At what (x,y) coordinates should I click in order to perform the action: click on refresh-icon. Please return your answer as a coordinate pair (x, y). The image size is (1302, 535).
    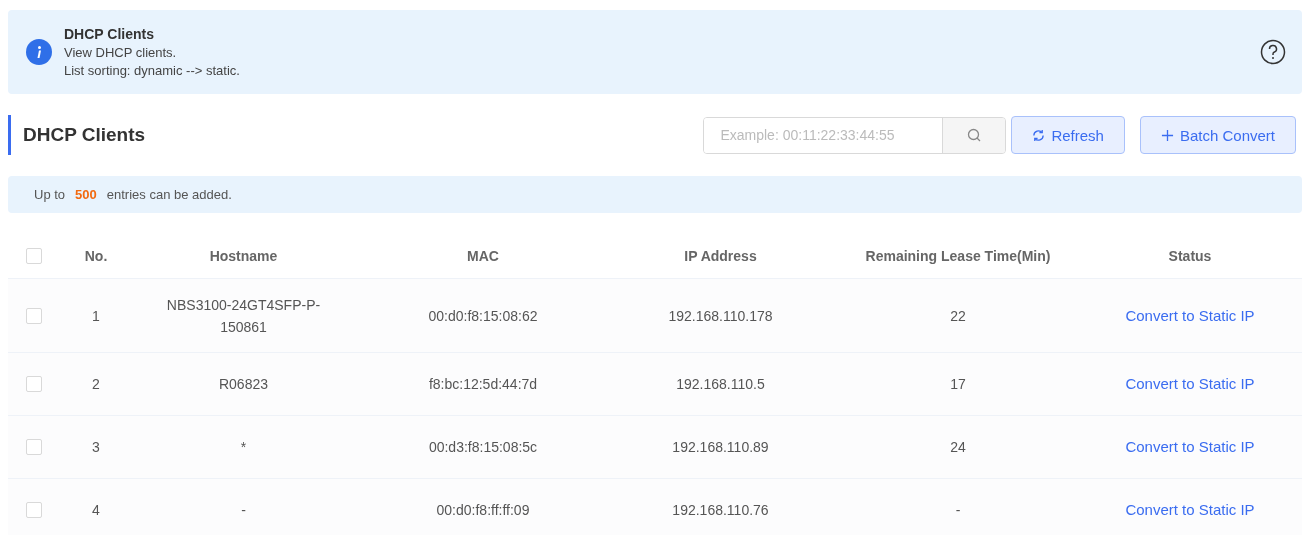
    Looking at the image, I should click on (1039, 135).